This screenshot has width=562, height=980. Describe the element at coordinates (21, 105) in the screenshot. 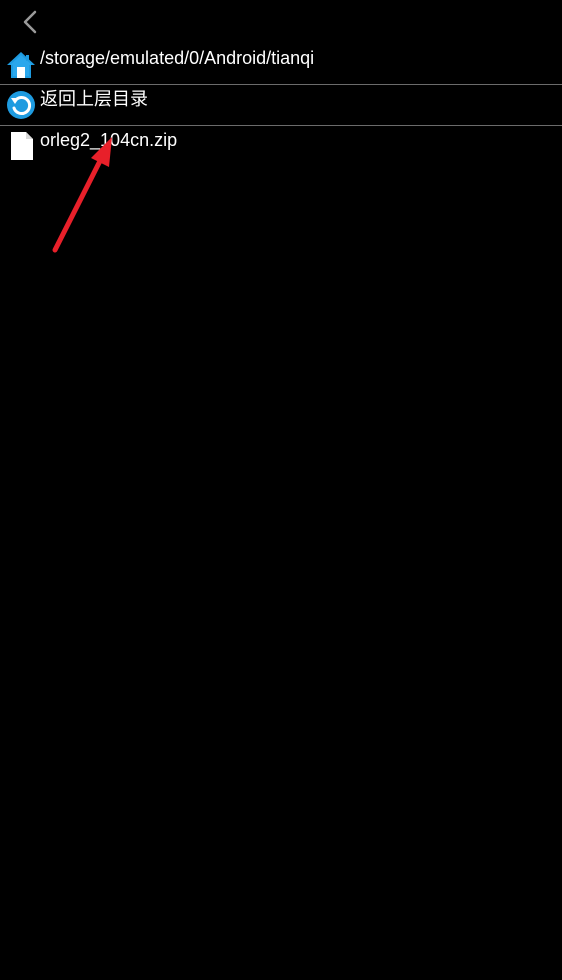

I see `refresh-back-icon` at that location.